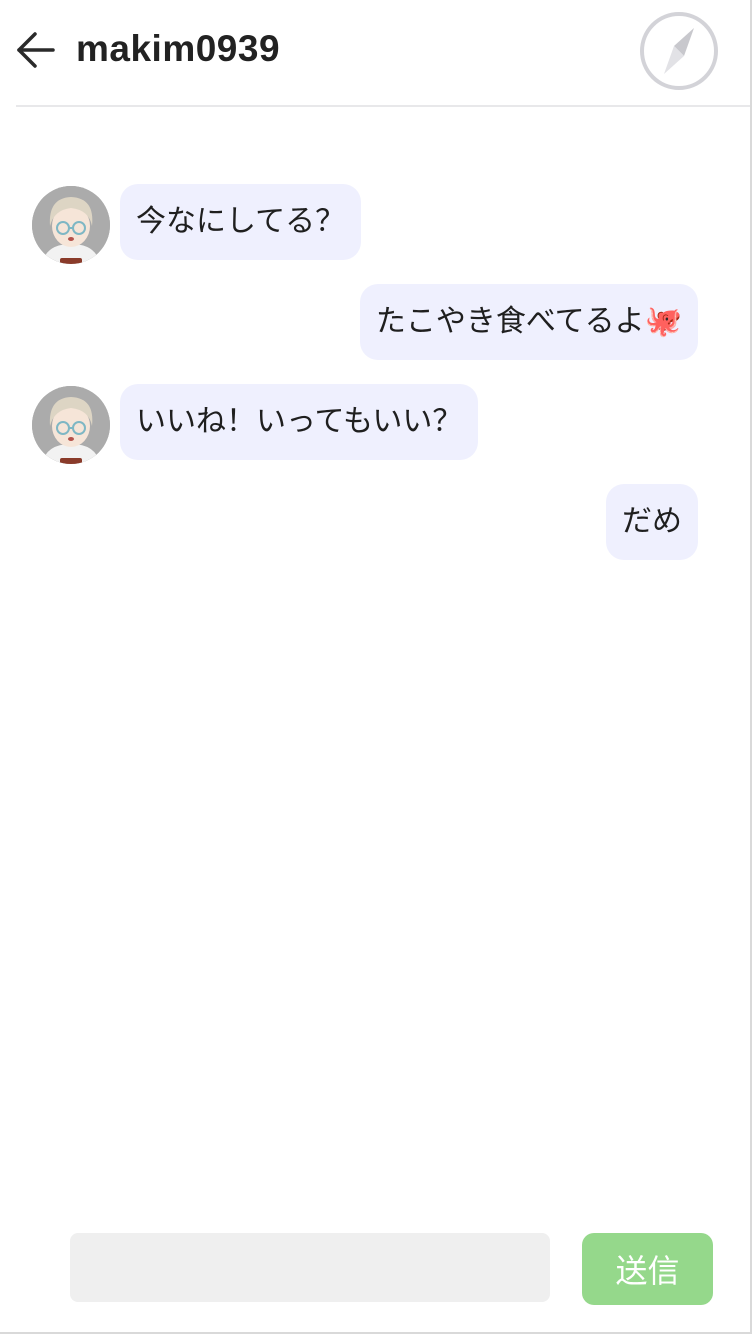 This screenshot has height=1334, width=754. Describe the element at coordinates (299, 422) in the screenshot. I see `message-bubble-received: いいね！いってもいい？` at that location.